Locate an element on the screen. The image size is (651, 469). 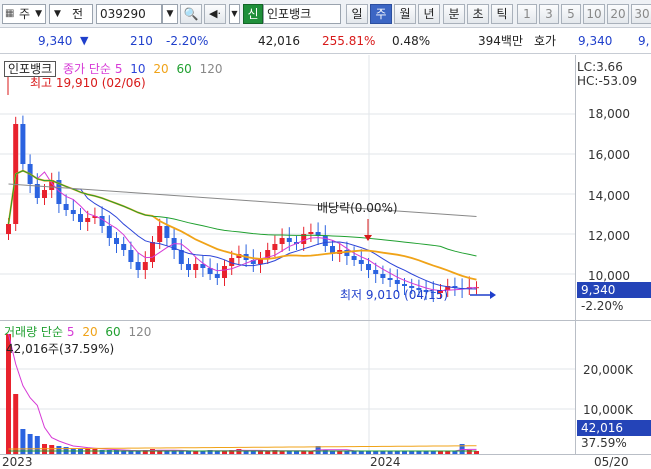
current-pct-marker: -2.20% is located at coordinates (602, 306).